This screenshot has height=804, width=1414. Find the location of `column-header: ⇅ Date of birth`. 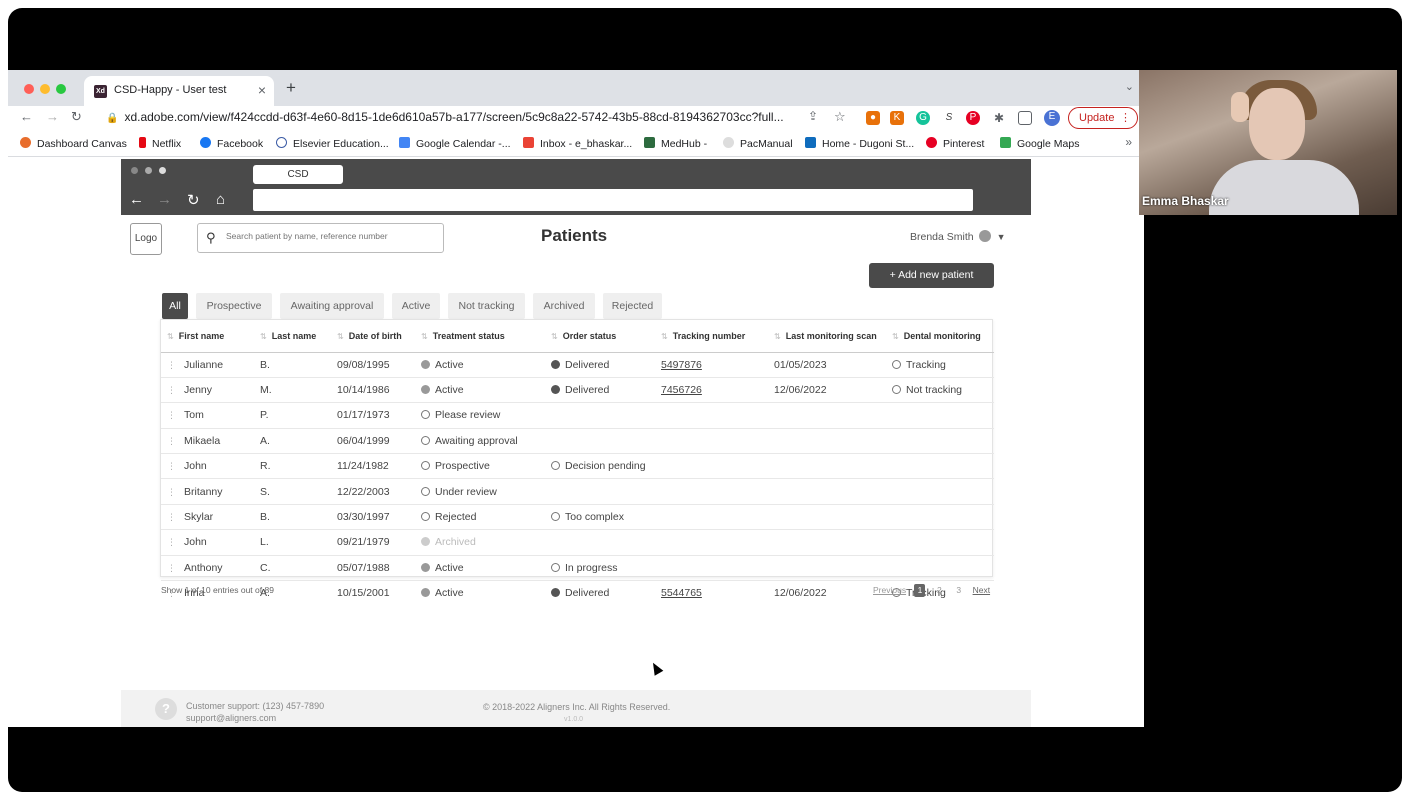

column-header: ⇅ Date of birth is located at coordinates (379, 336).